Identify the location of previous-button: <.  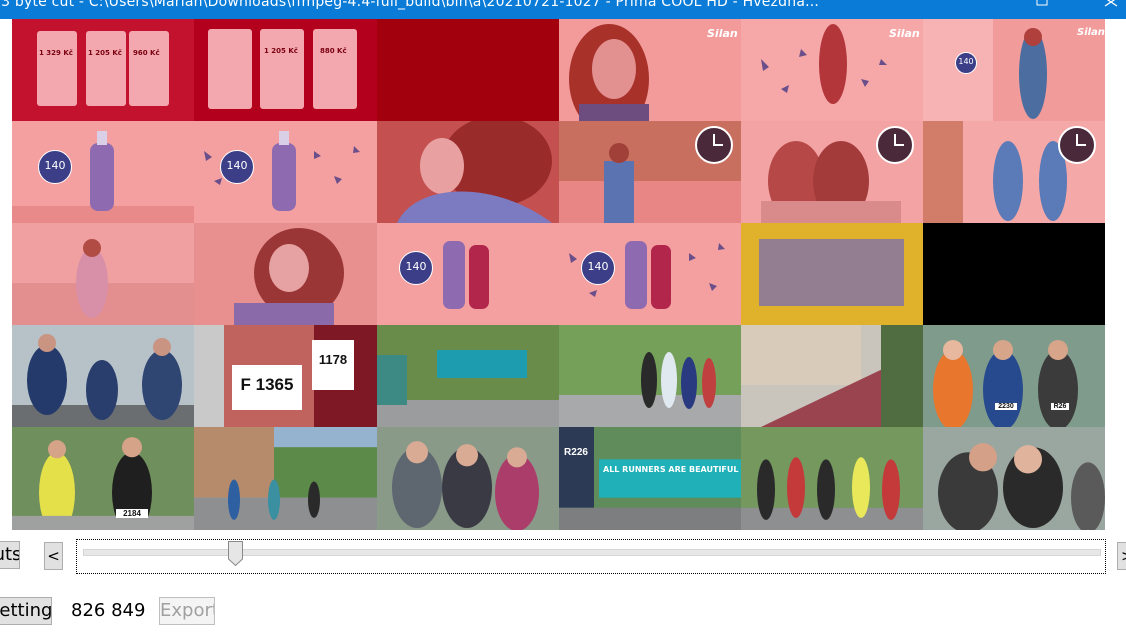
(53, 556).